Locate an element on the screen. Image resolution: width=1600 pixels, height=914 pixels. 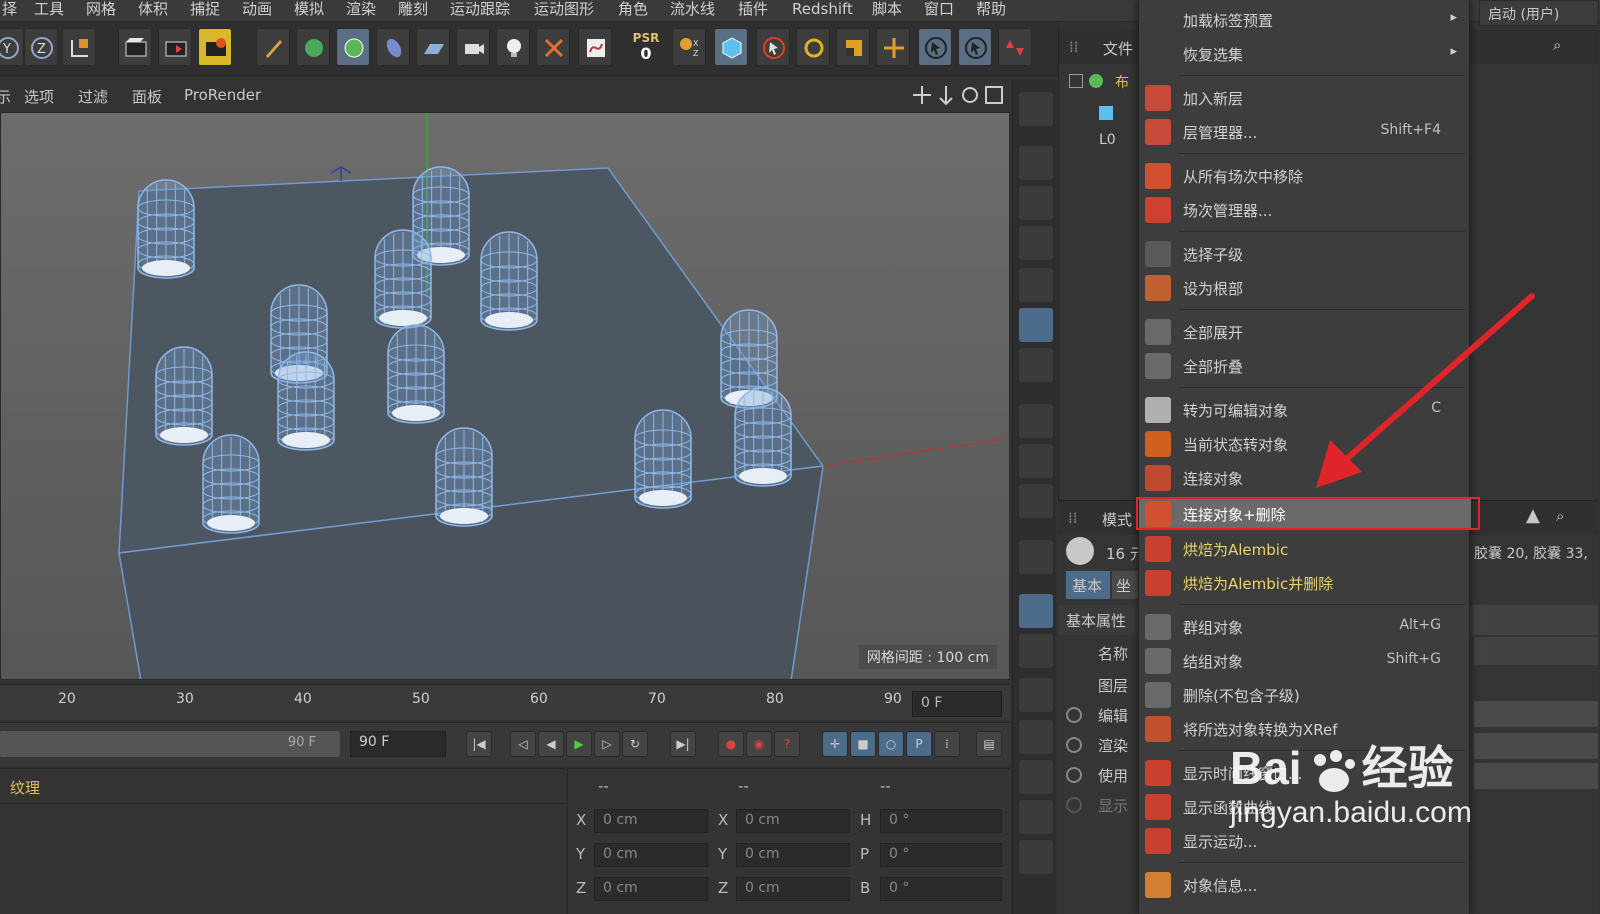
goto-end-button: ▶| is located at coordinates (683, 744).